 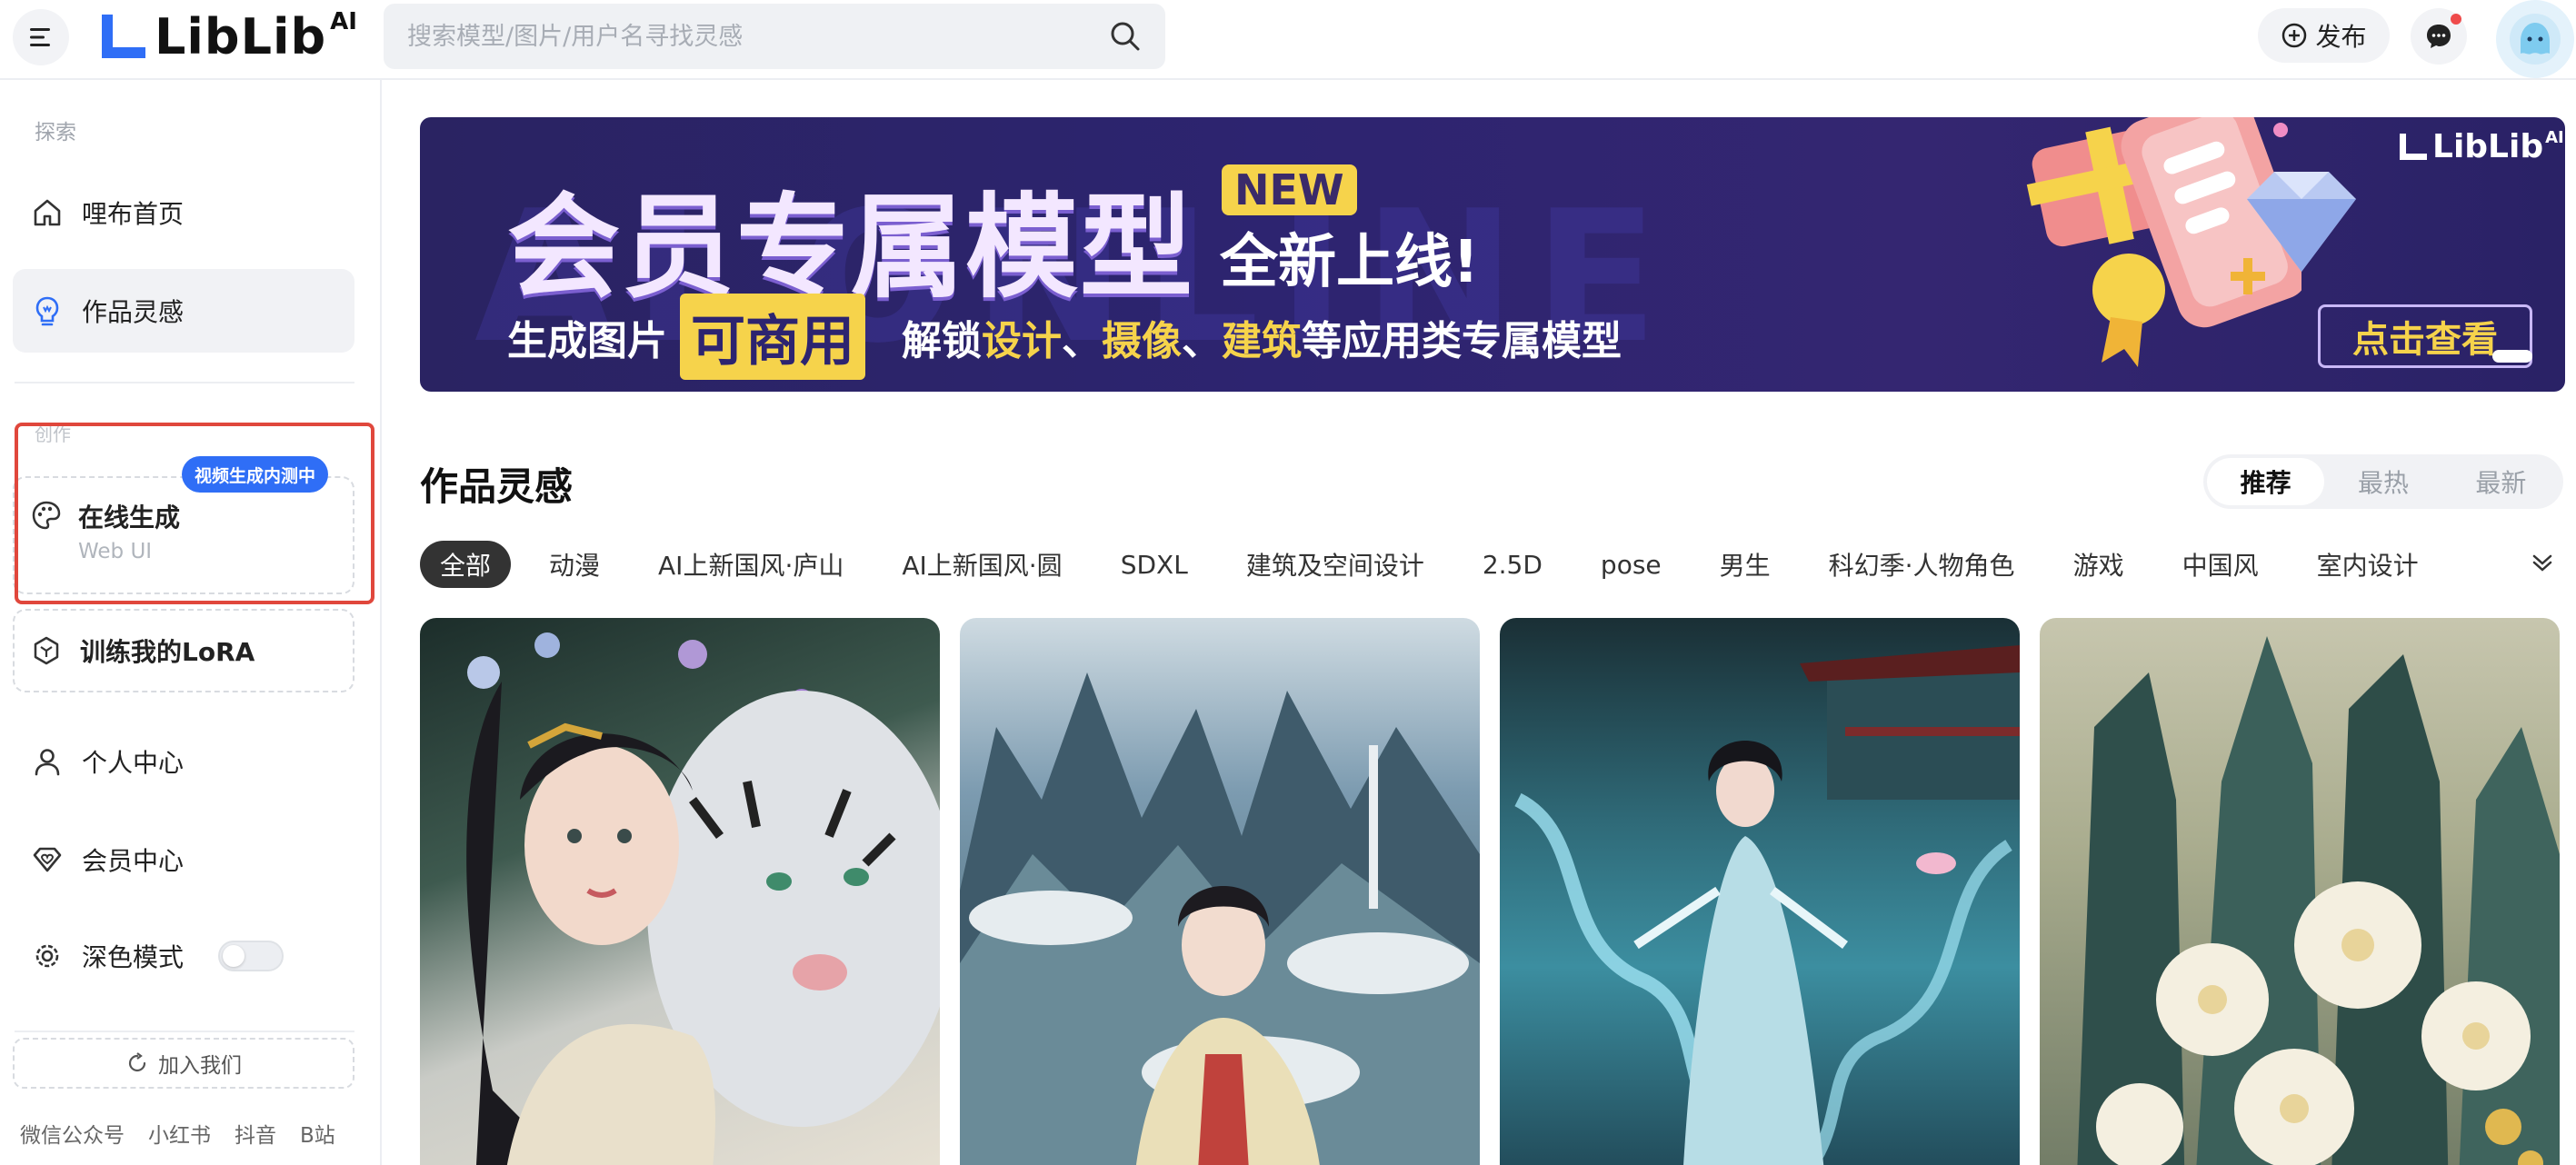 What do you see at coordinates (2318, 900) in the screenshot?
I see `artwork-peony-cliffs` at bounding box center [2318, 900].